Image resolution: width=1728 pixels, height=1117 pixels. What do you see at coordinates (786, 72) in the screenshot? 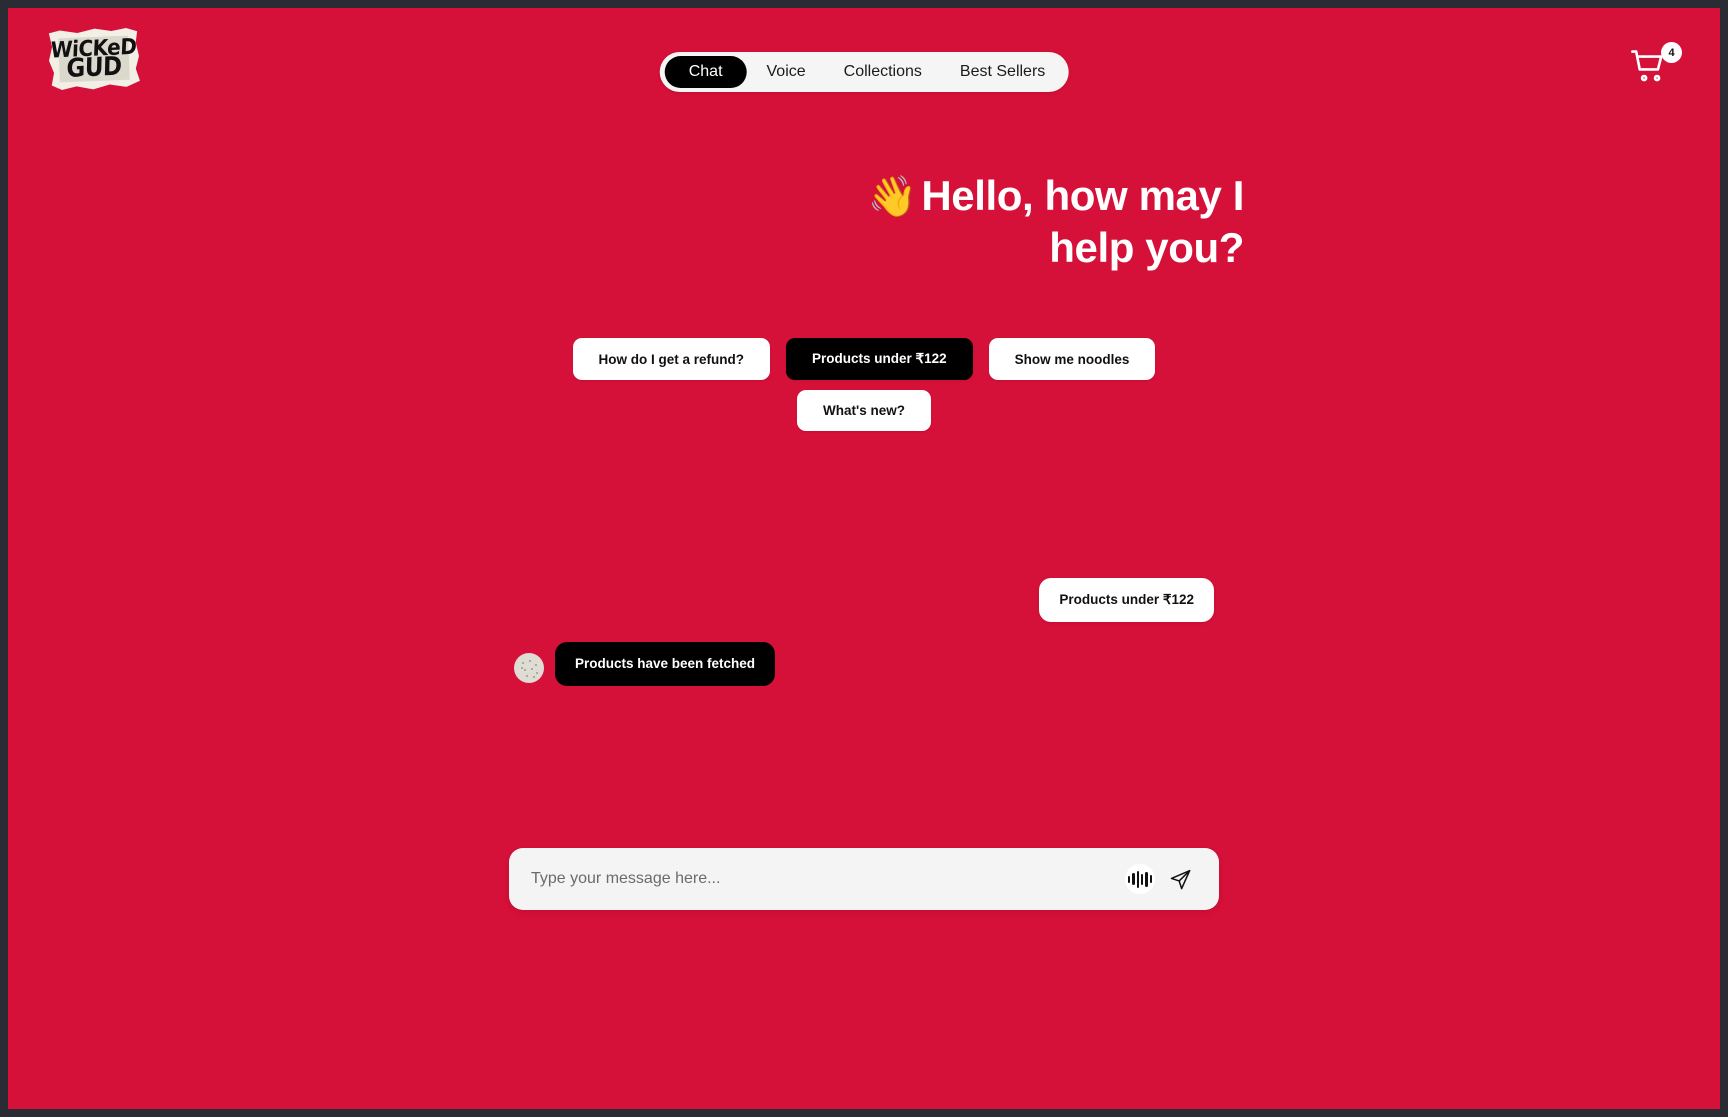
I see `nav-item-voice: Voice` at bounding box center [786, 72].